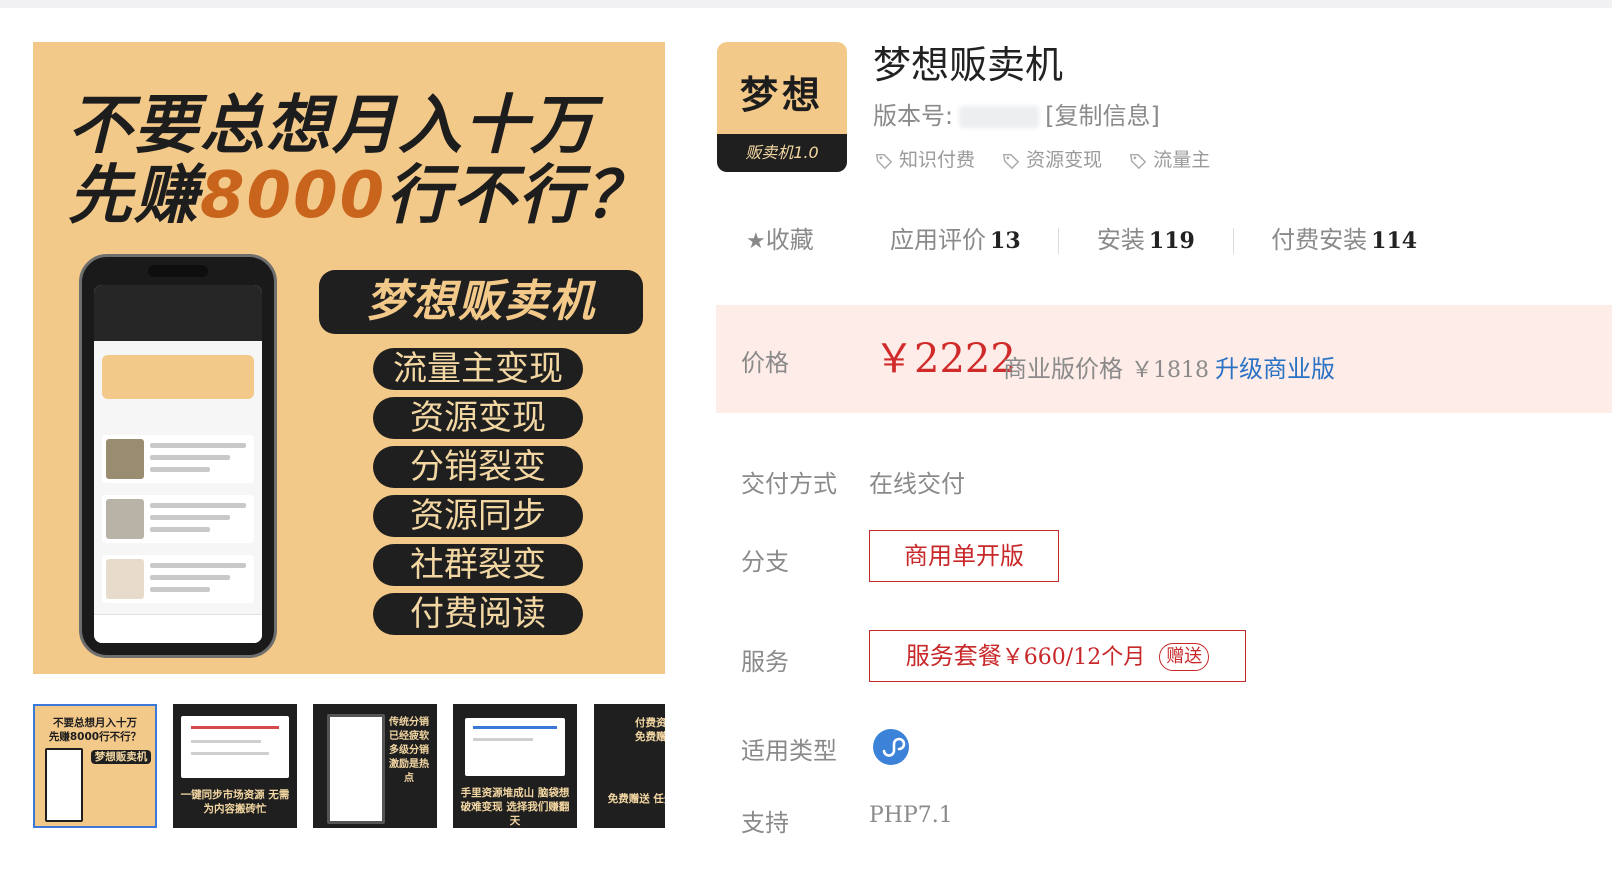  What do you see at coordinates (95, 723) in the screenshot?
I see `thumb-text: 不要总想月入十万` at bounding box center [95, 723].